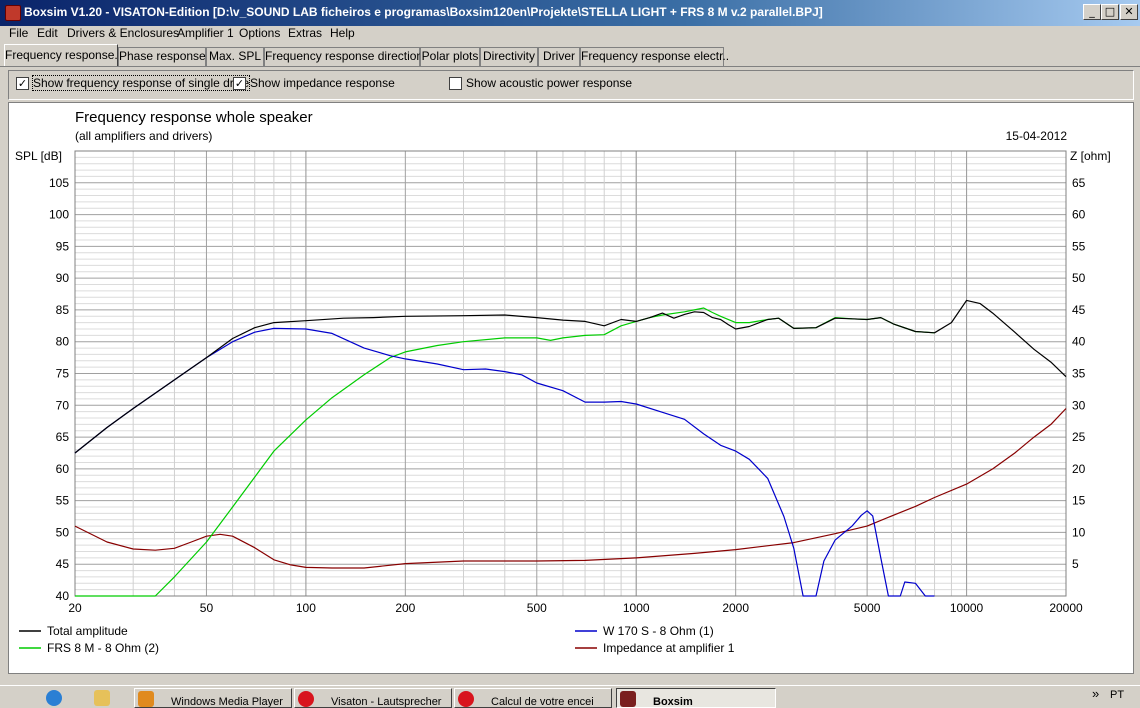  I want to click on menu-extras: Extras, so click(305, 33).